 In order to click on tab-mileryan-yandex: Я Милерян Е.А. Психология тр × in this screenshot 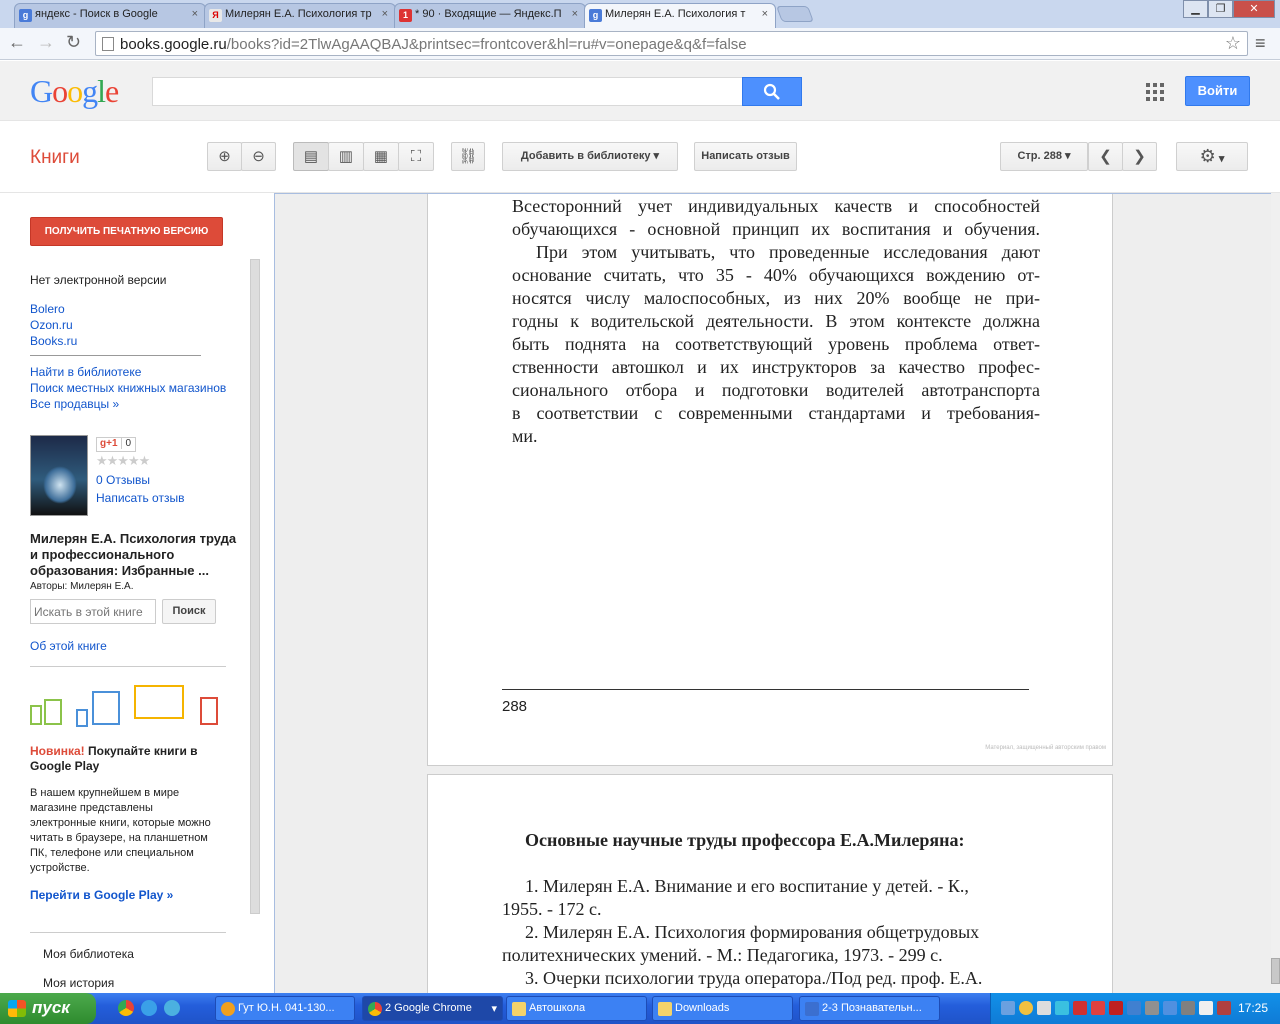, I will do `click(300, 15)`.